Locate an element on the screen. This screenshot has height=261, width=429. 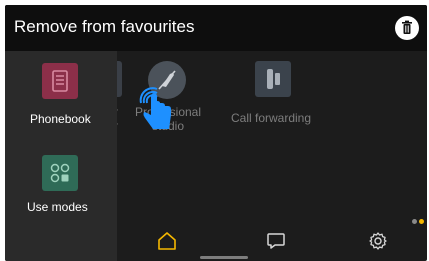
favourite-tile-call-forwarding: Call forwarding is located at coordinates (277, 96).